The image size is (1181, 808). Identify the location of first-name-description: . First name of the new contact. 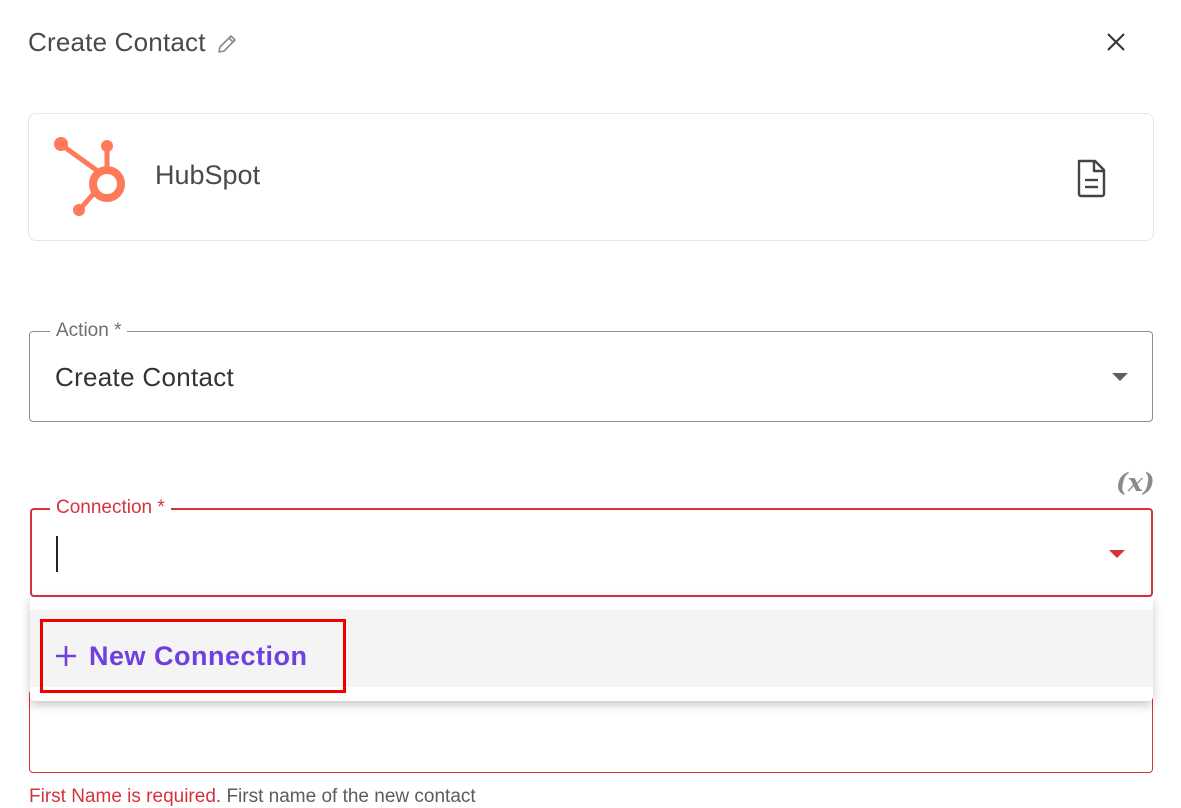
(345, 796).